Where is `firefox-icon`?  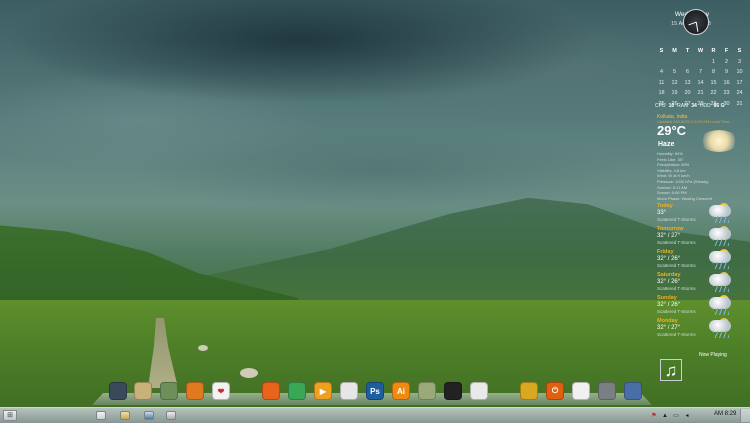
firefox-icon is located at coordinates (271, 391).